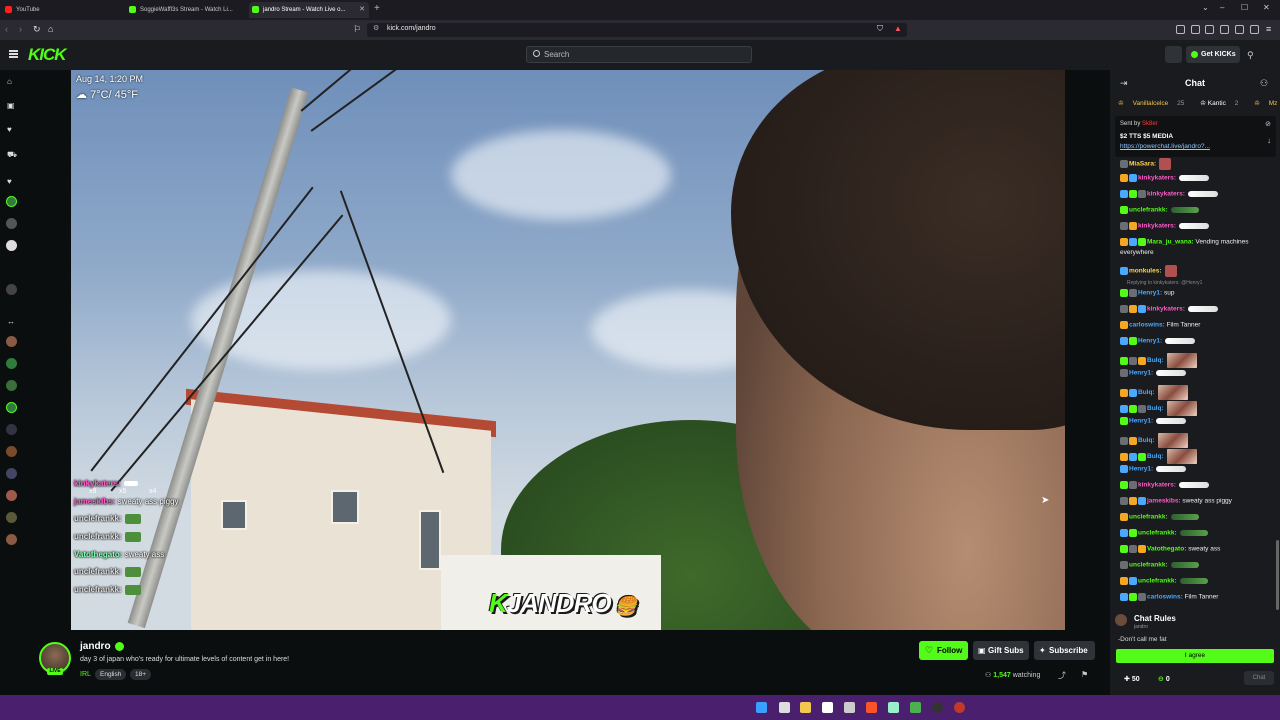  I want to click on unpin-icon: ⊘, so click(1268, 124).